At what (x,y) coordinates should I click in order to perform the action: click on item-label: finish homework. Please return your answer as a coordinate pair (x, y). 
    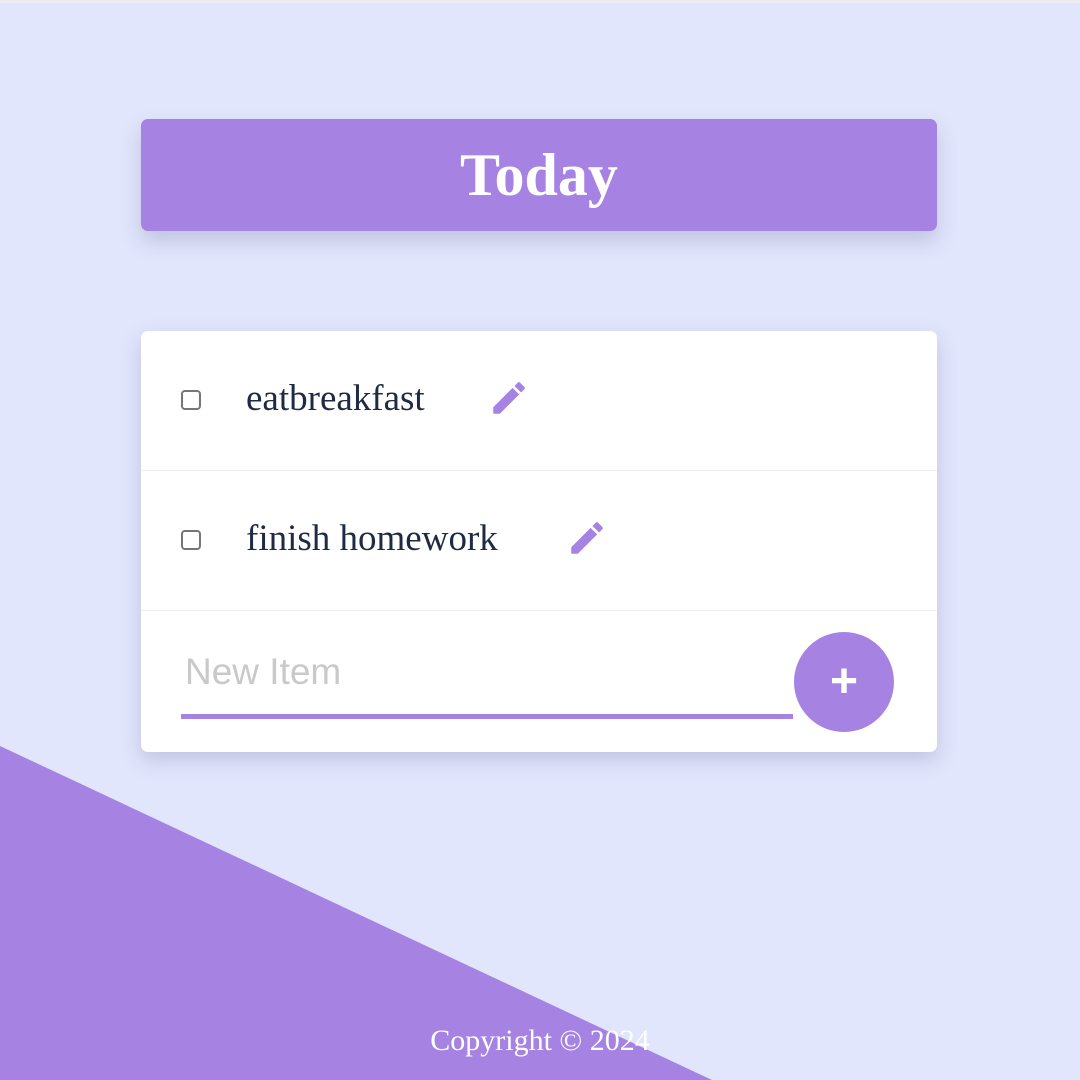
    Looking at the image, I should click on (372, 538).